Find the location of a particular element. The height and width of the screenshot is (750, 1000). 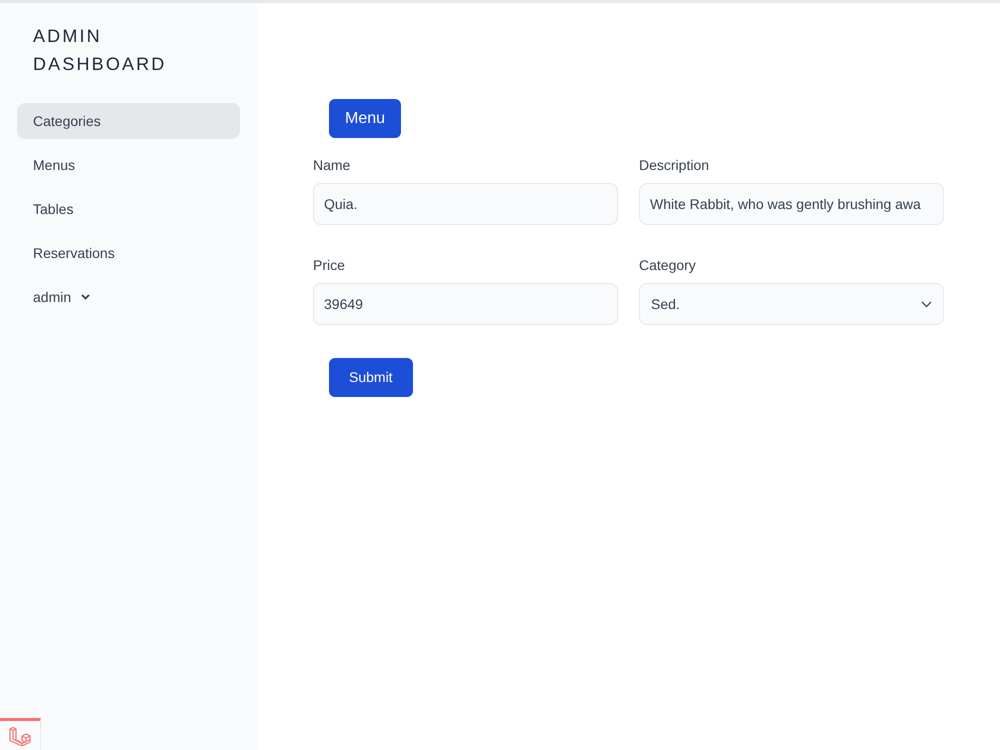

sidebar-item: Reservations is located at coordinates (128, 253).